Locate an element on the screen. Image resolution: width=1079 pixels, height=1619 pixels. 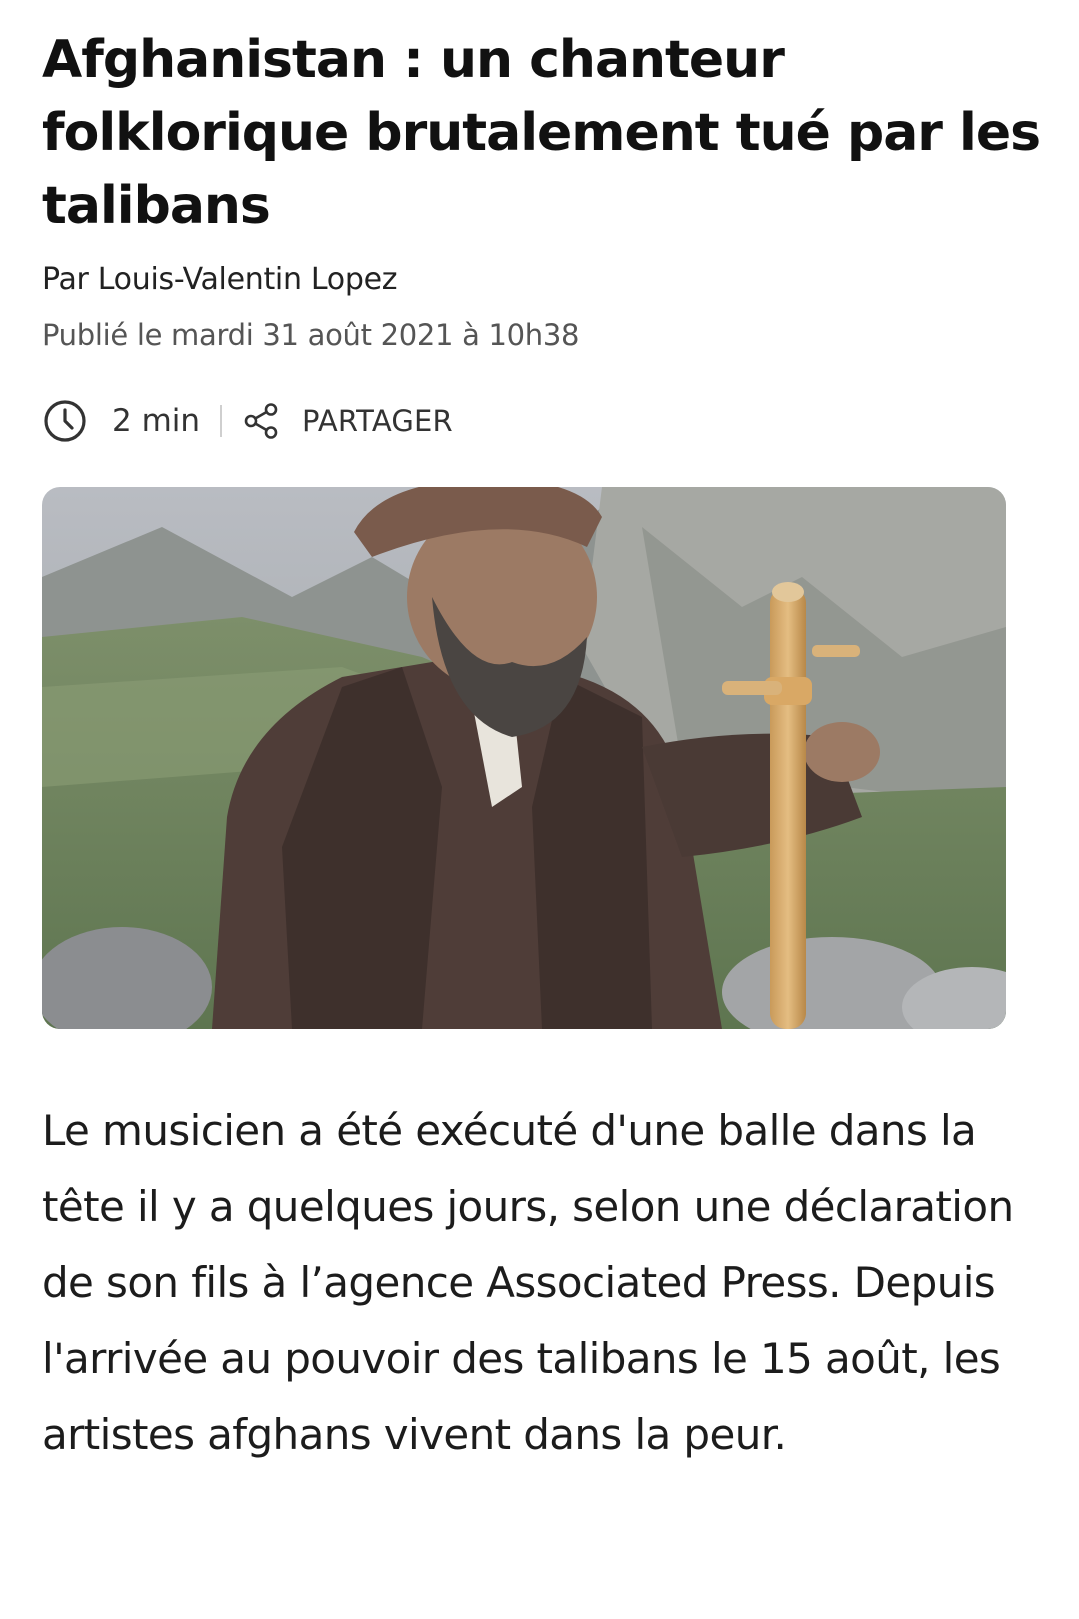
share-button: PARTAGER is located at coordinates (347, 421).